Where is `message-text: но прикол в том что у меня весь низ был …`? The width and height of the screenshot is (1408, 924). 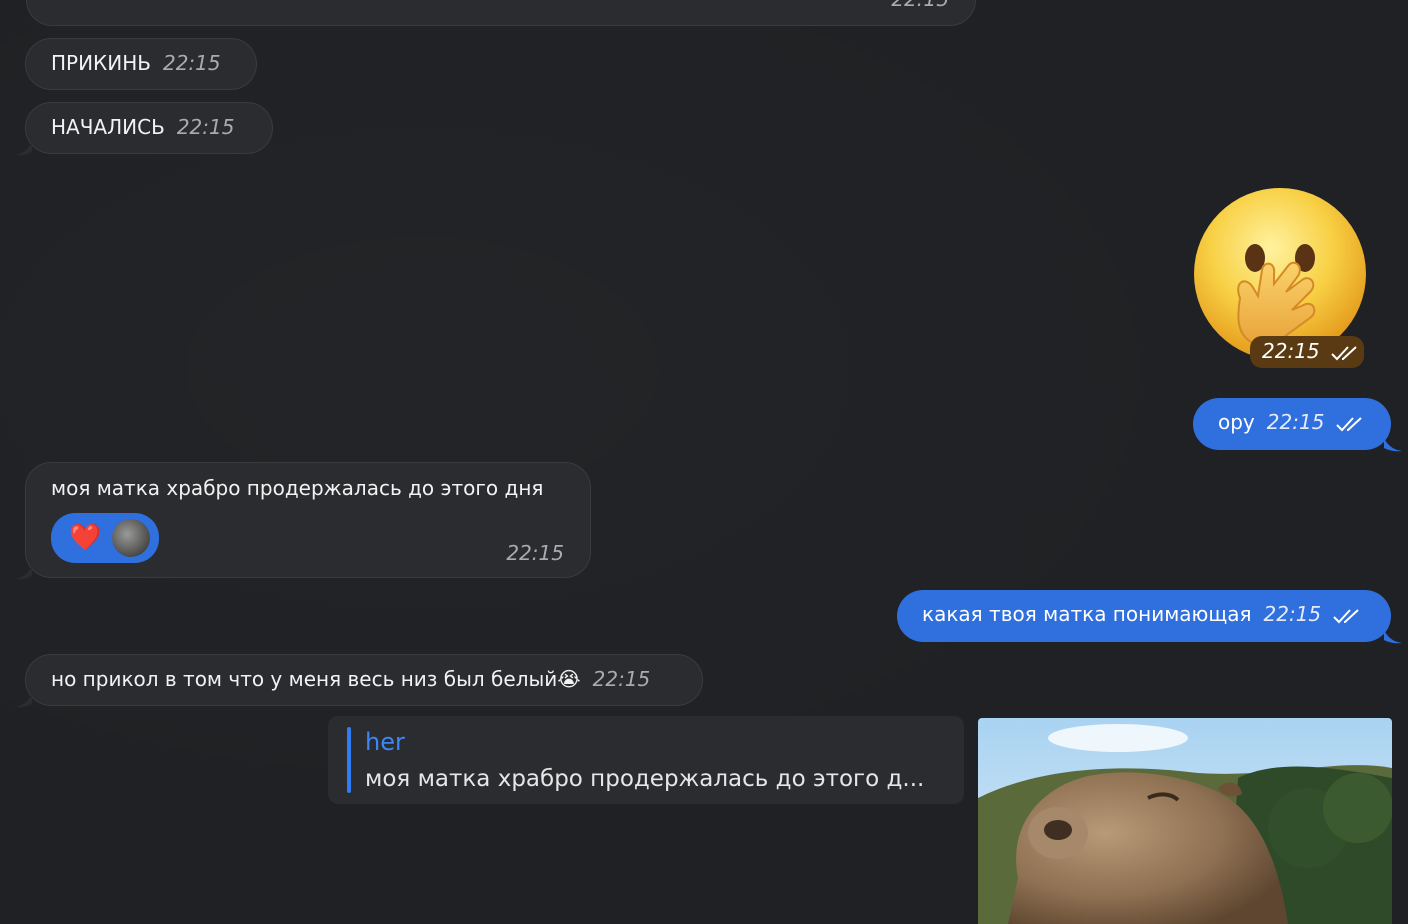
message-text: но прикол в том что у меня весь низ был … is located at coordinates (304, 679).